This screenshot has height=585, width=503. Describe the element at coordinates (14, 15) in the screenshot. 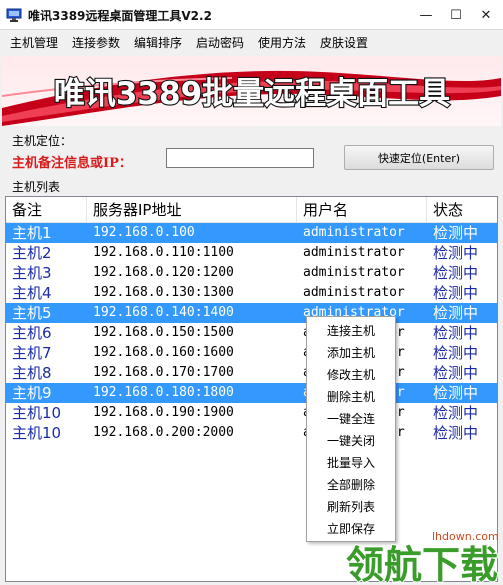

I see `app-monitor-icon` at that location.